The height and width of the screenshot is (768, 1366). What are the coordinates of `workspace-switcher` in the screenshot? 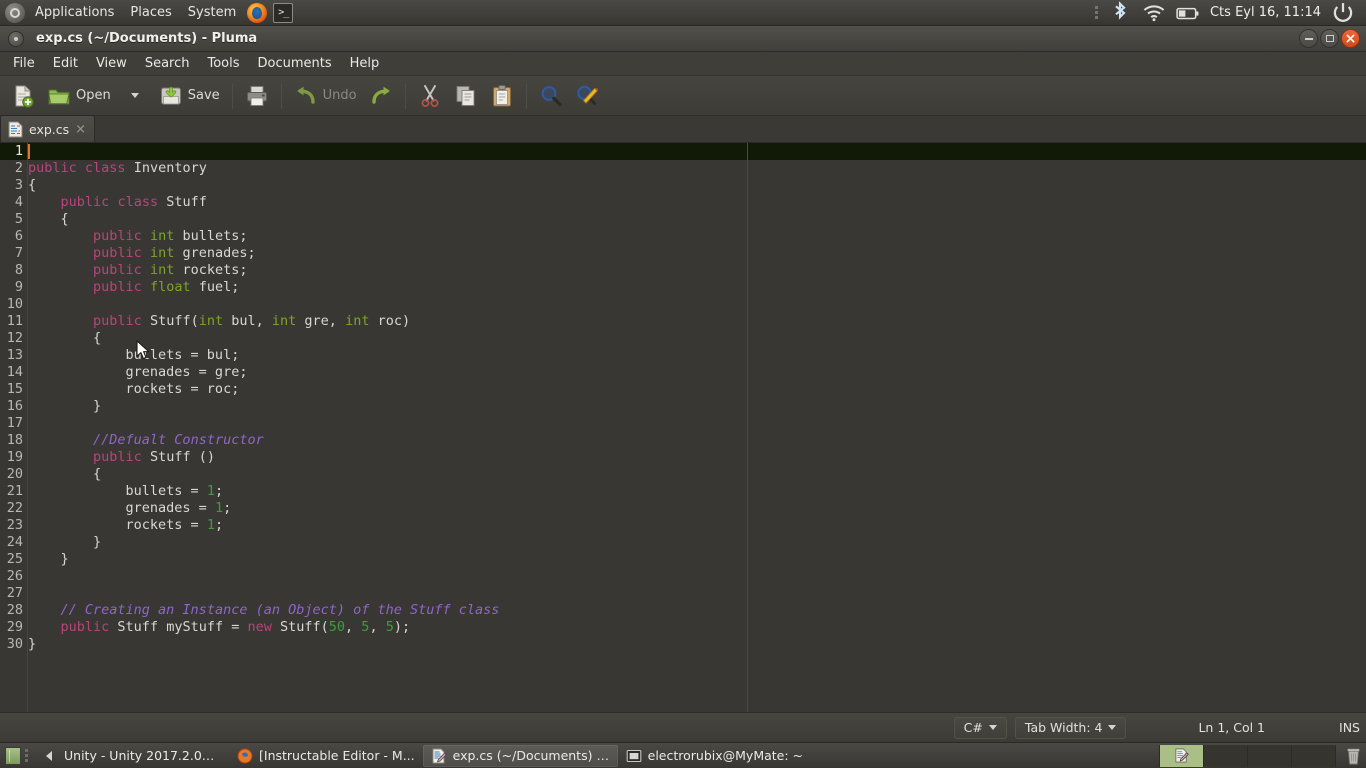 It's located at (1247, 755).